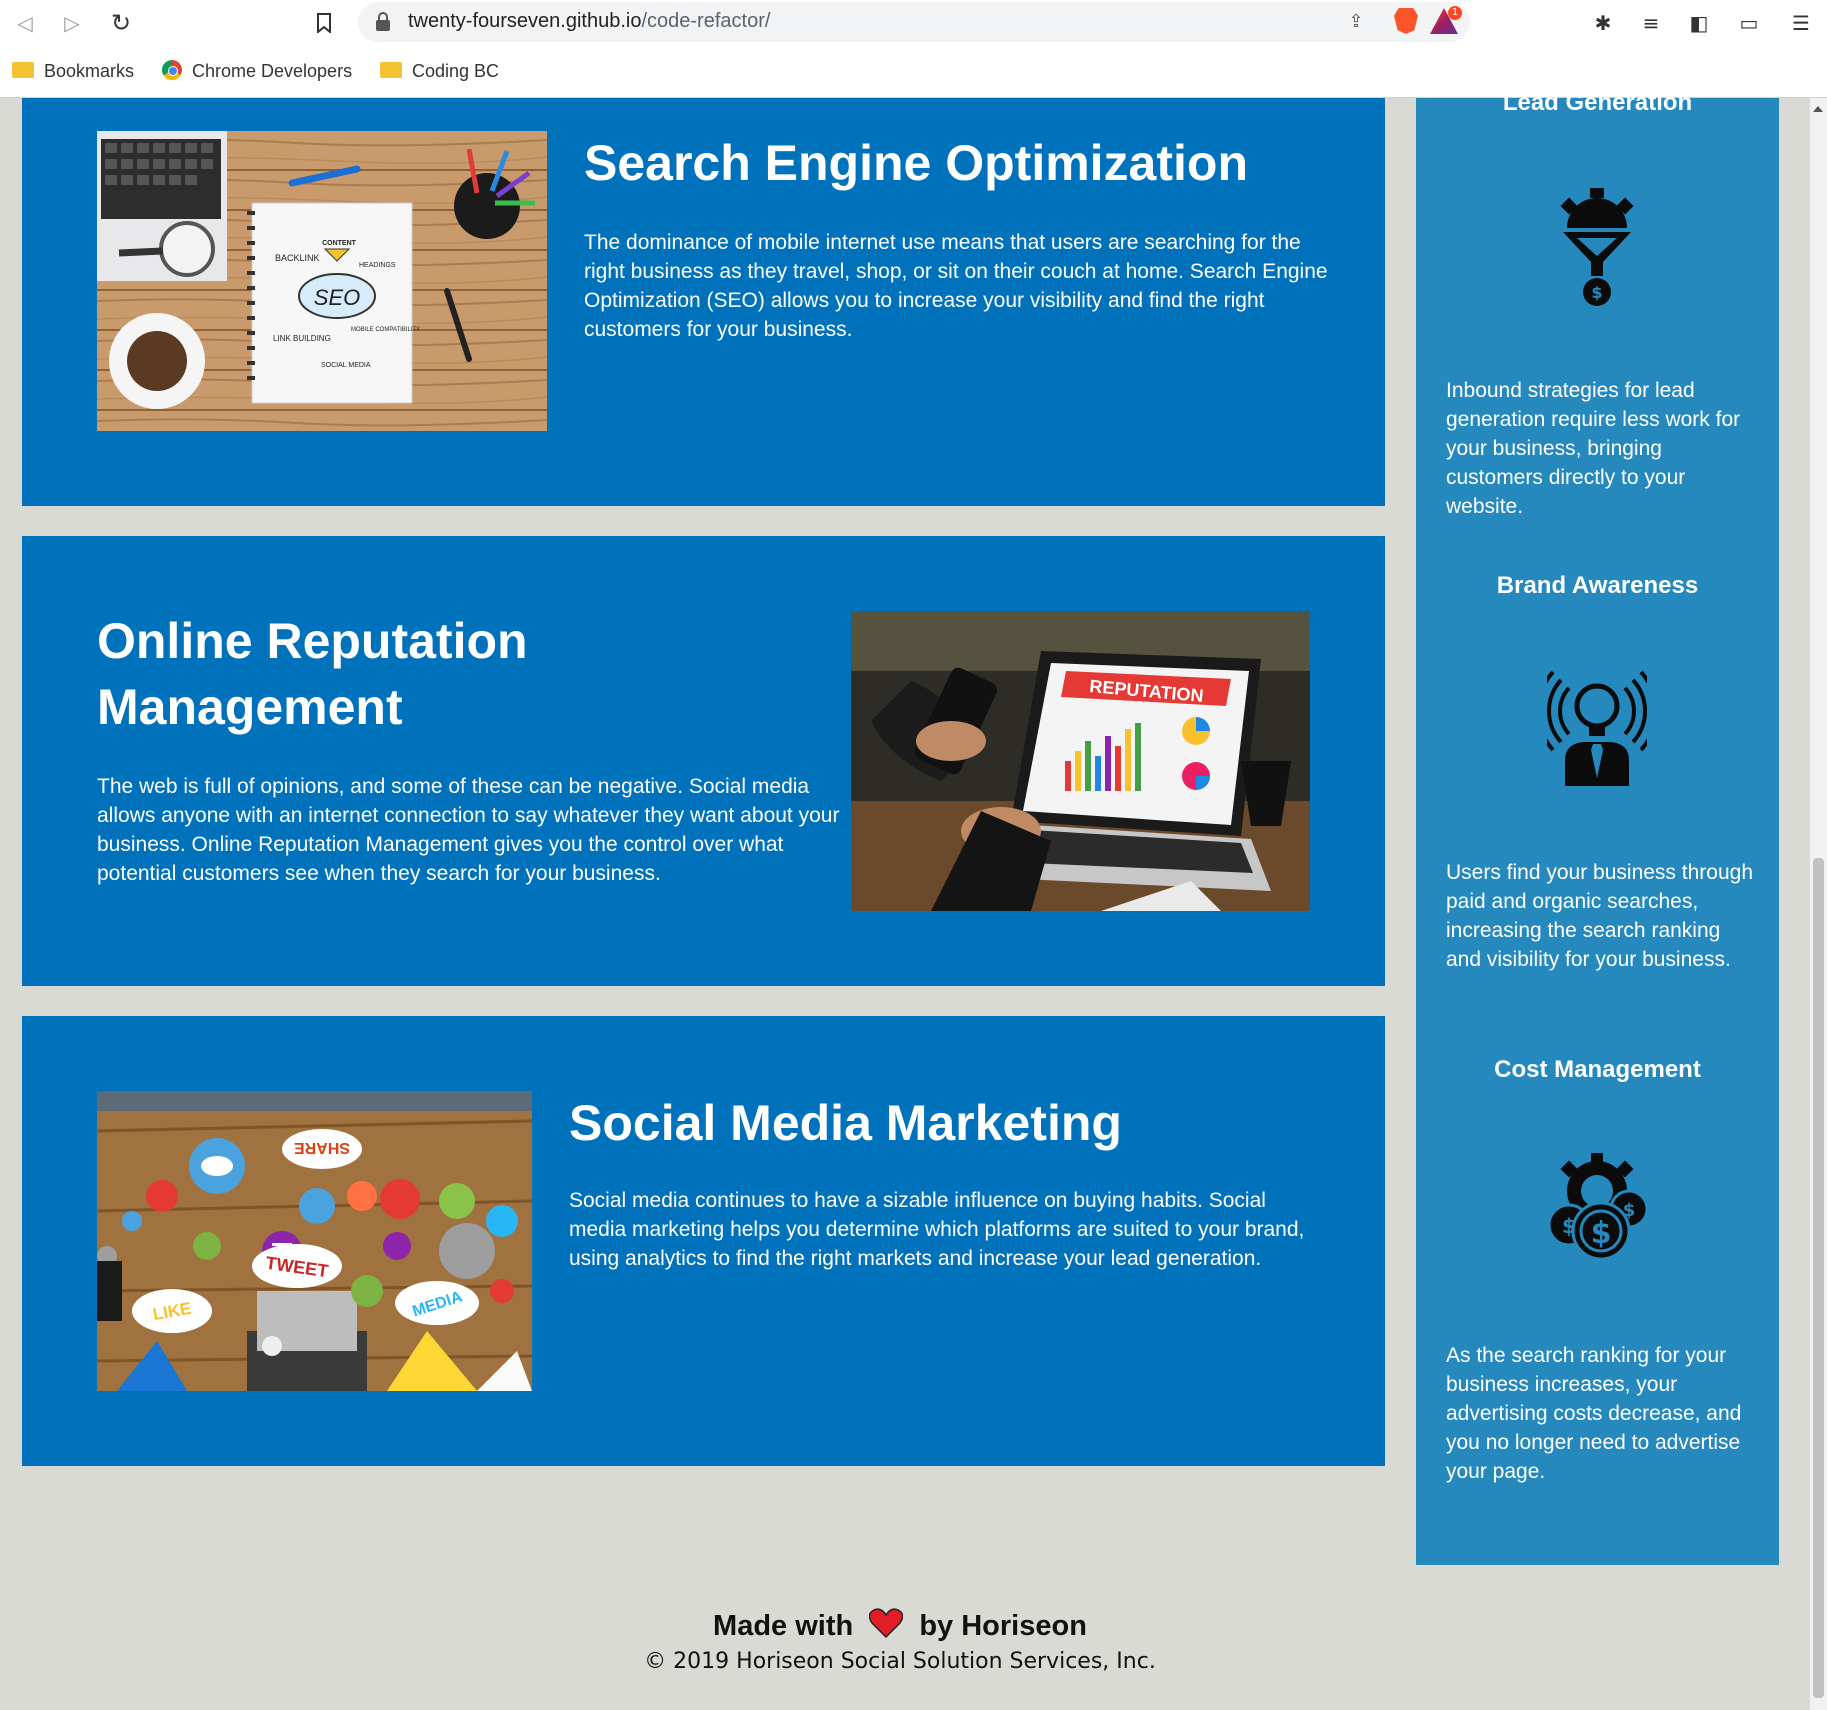 The width and height of the screenshot is (1827, 1710). I want to click on lock-icon, so click(383, 22).